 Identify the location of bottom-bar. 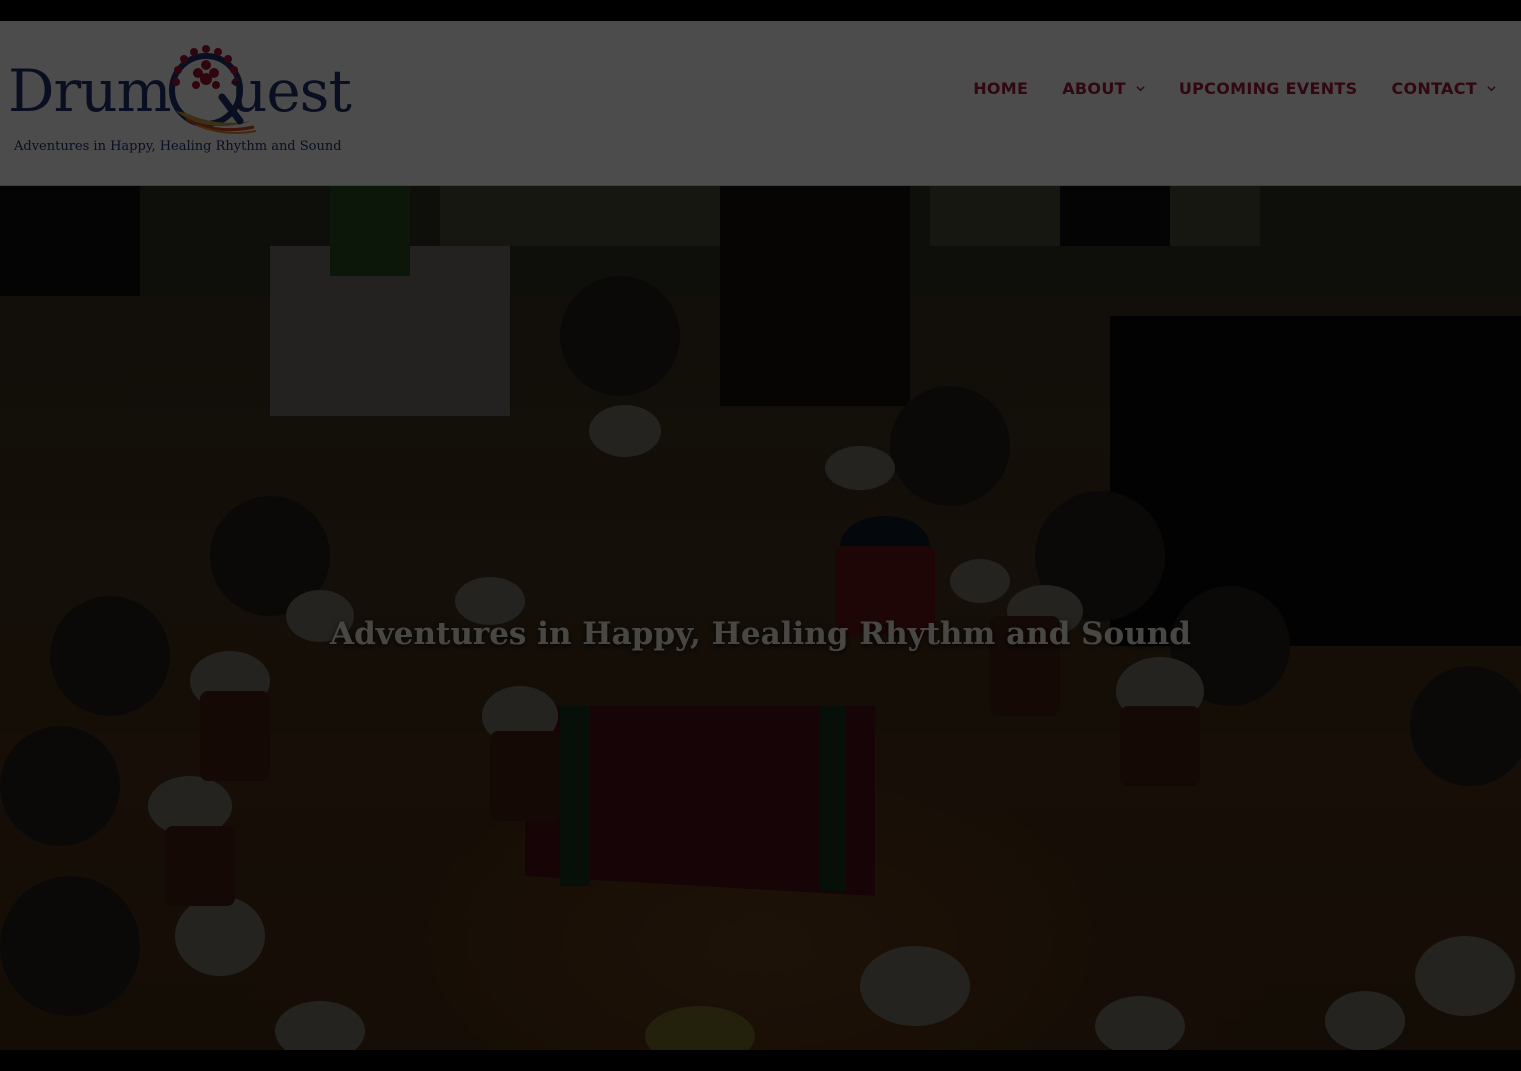
(760, 1060).